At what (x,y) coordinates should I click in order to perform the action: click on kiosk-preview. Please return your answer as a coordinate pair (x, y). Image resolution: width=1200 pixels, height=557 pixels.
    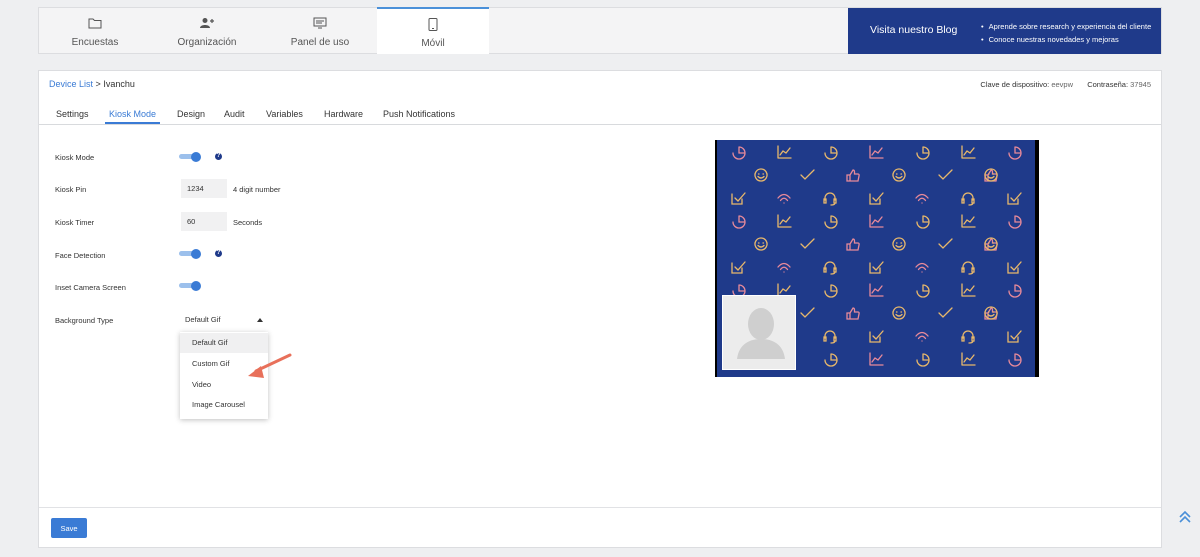
    Looking at the image, I should click on (877, 258).